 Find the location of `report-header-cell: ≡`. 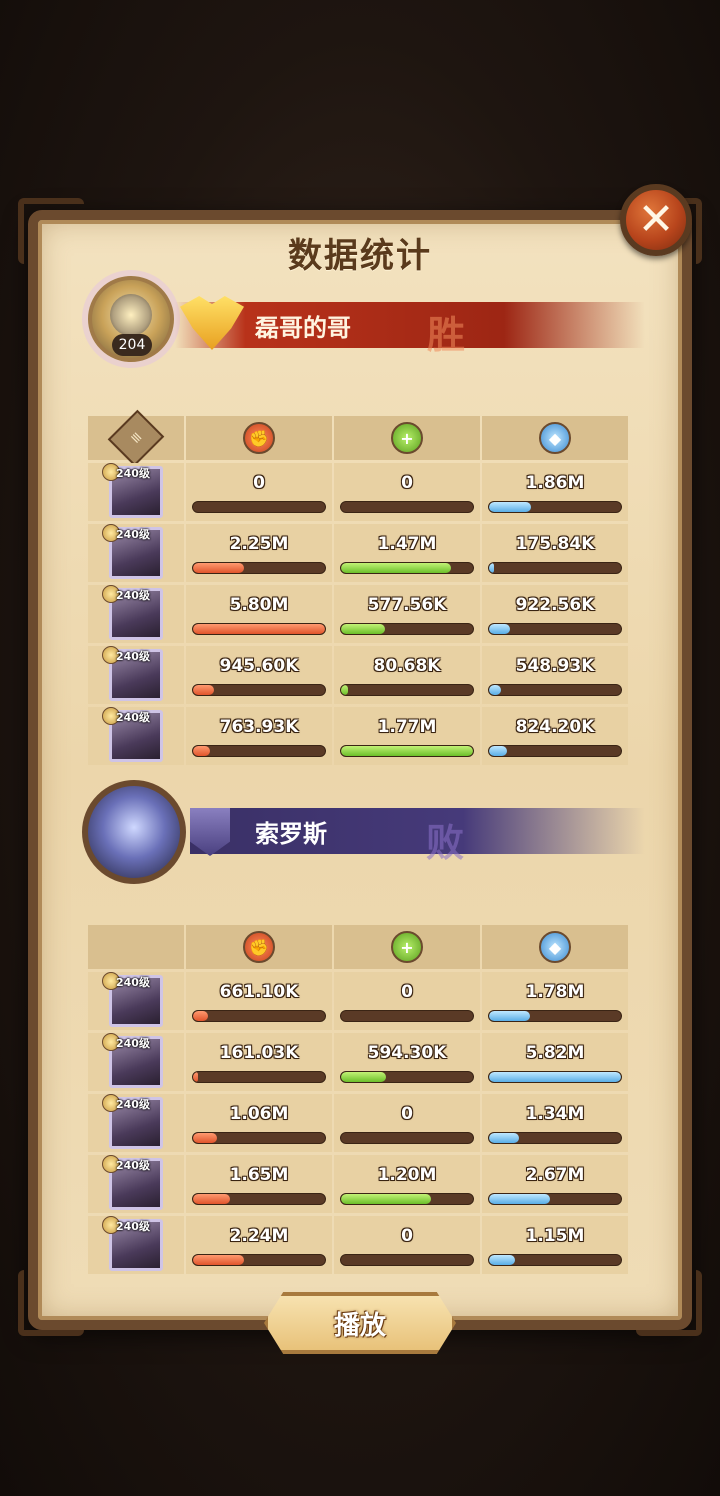

report-header-cell: ≡ is located at coordinates (136, 438).